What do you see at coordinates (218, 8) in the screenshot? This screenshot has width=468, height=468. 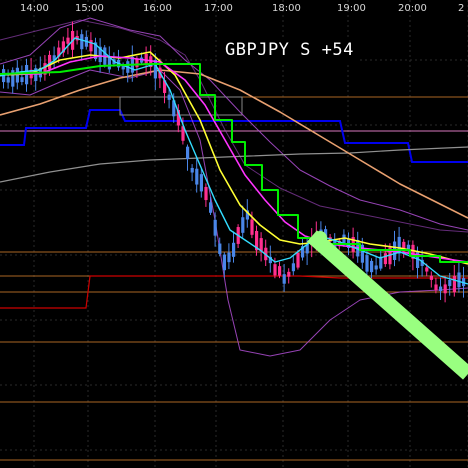 I see `x-tick-label: 17:00` at bounding box center [218, 8].